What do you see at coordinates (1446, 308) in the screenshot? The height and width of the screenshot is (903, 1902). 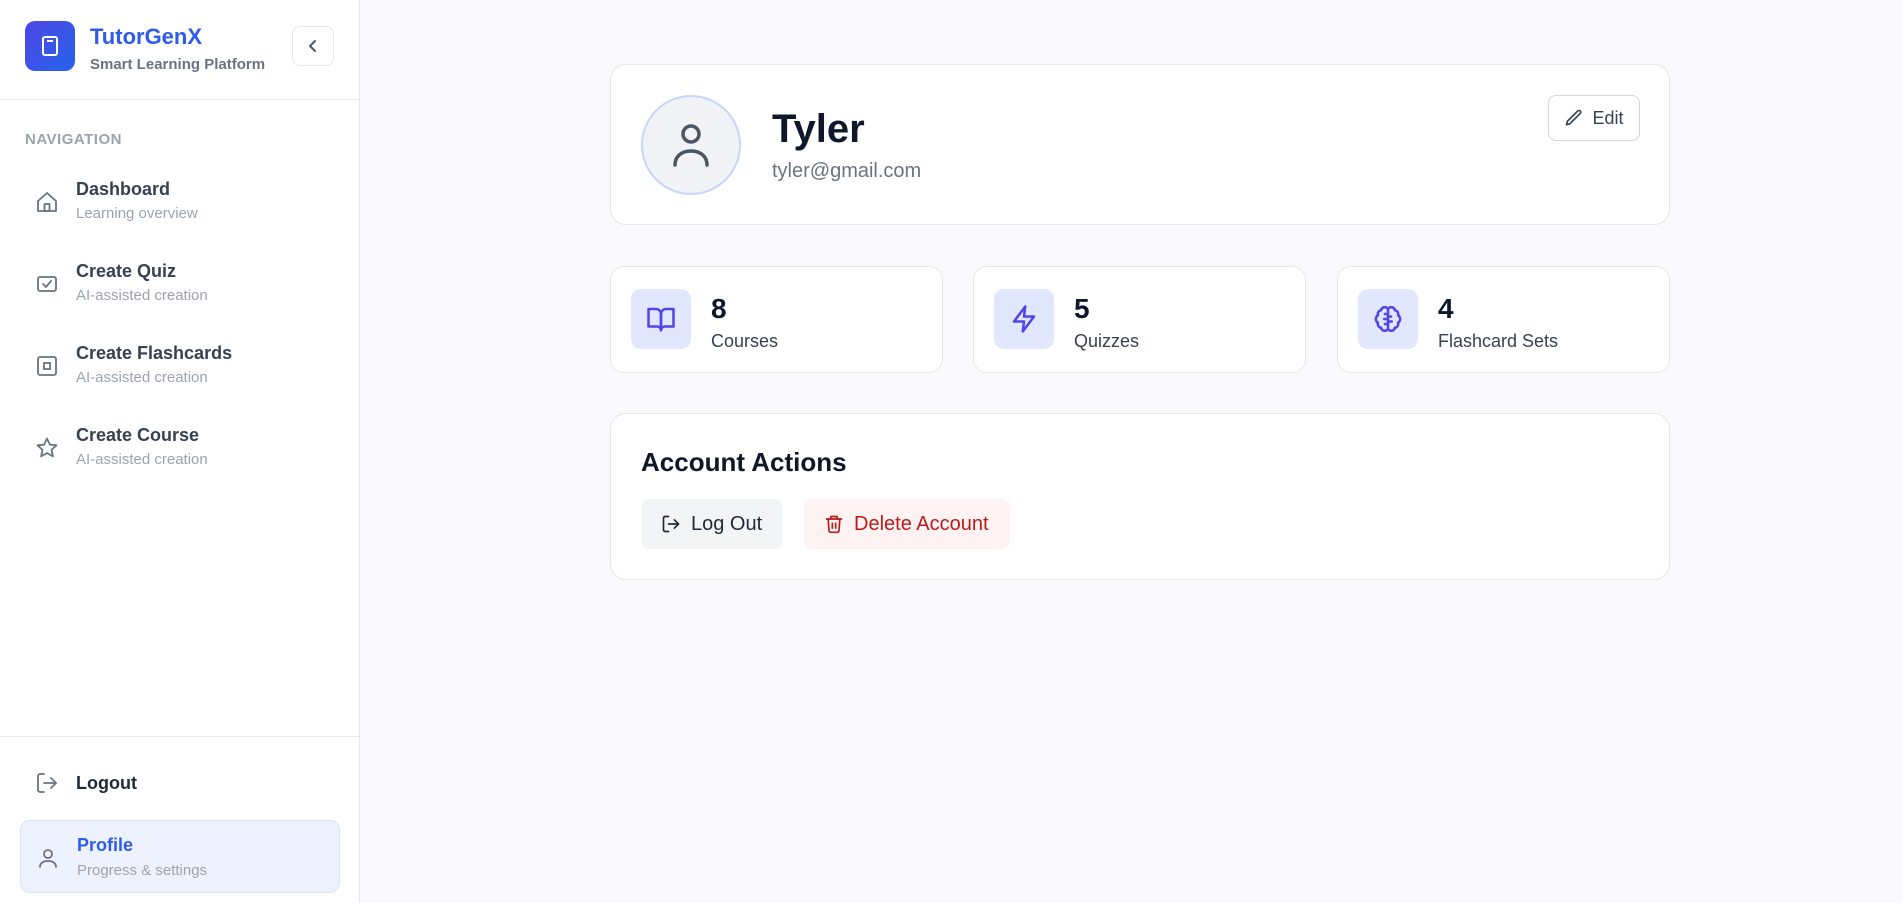 I see `stat-value: 4` at bounding box center [1446, 308].